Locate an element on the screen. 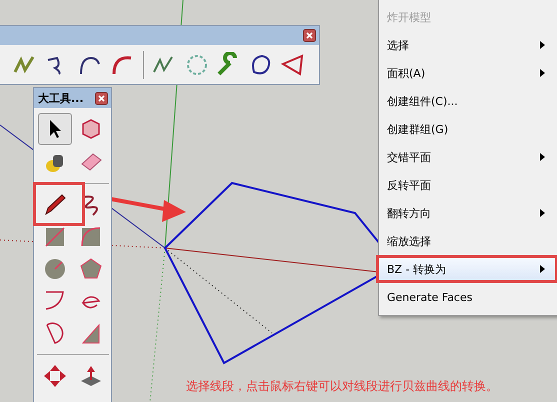 The width and height of the screenshot is (557, 402). menu-item-label: 反转平面 is located at coordinates (409, 185).